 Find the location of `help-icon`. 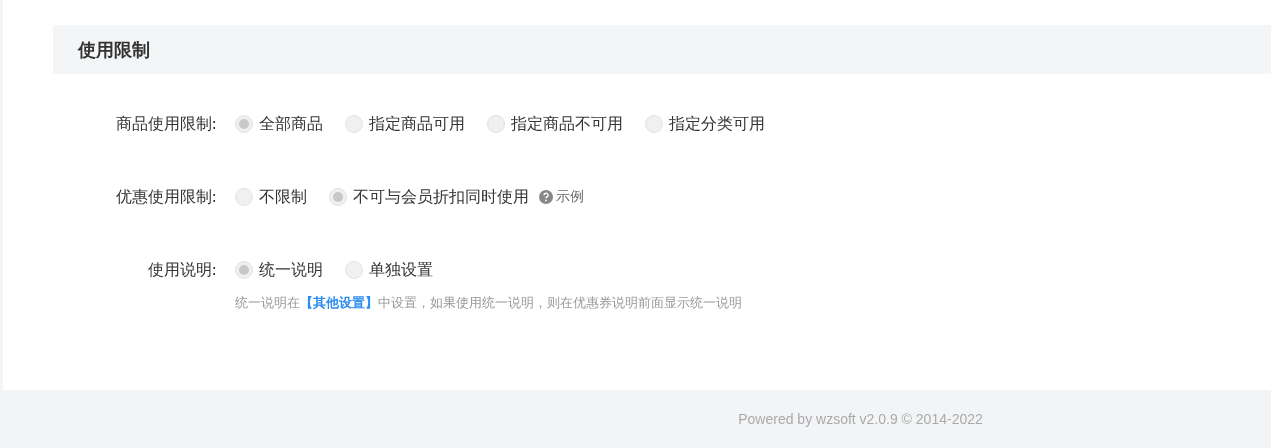

help-icon is located at coordinates (546, 197).